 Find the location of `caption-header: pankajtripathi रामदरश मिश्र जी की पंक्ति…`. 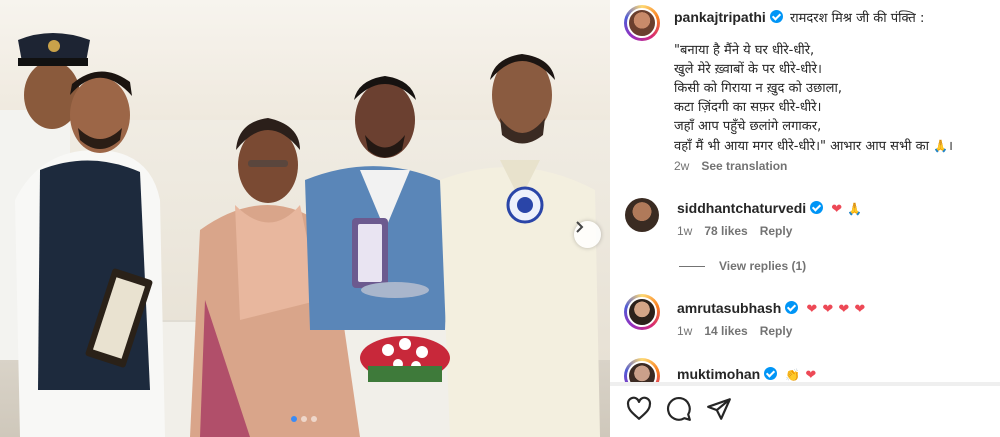

caption-header: pankajtripathi रामदरश मिश्र जी की पंक्ति… is located at coordinates (799, 18).